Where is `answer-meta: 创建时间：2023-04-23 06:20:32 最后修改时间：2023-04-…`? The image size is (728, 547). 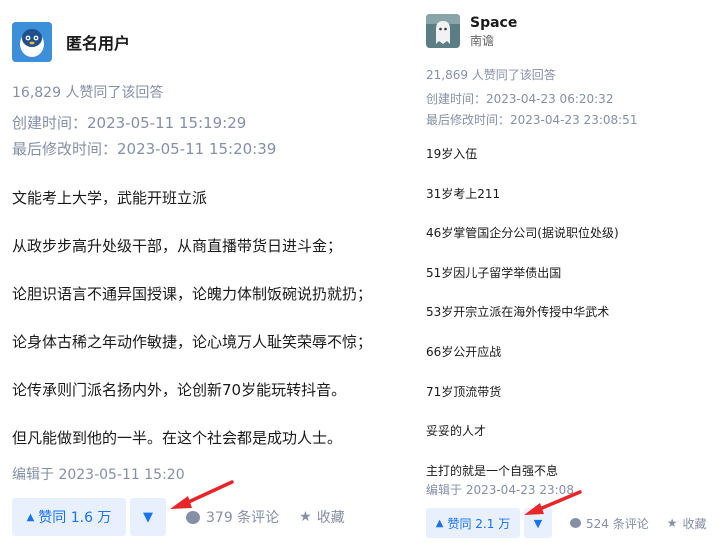 answer-meta: 创建时间：2023-04-23 06:20:32 最后修改时间：2023-04-… is located at coordinates (531, 110).